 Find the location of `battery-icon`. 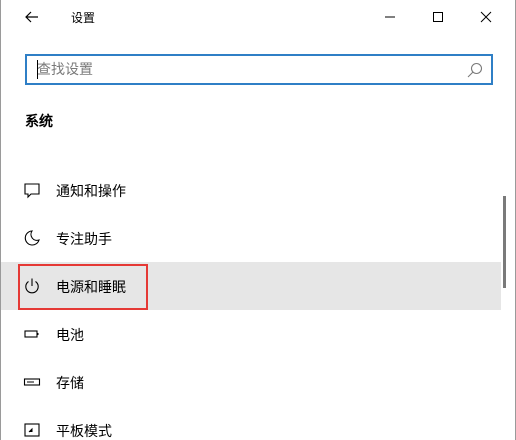

battery-icon is located at coordinates (32, 334).